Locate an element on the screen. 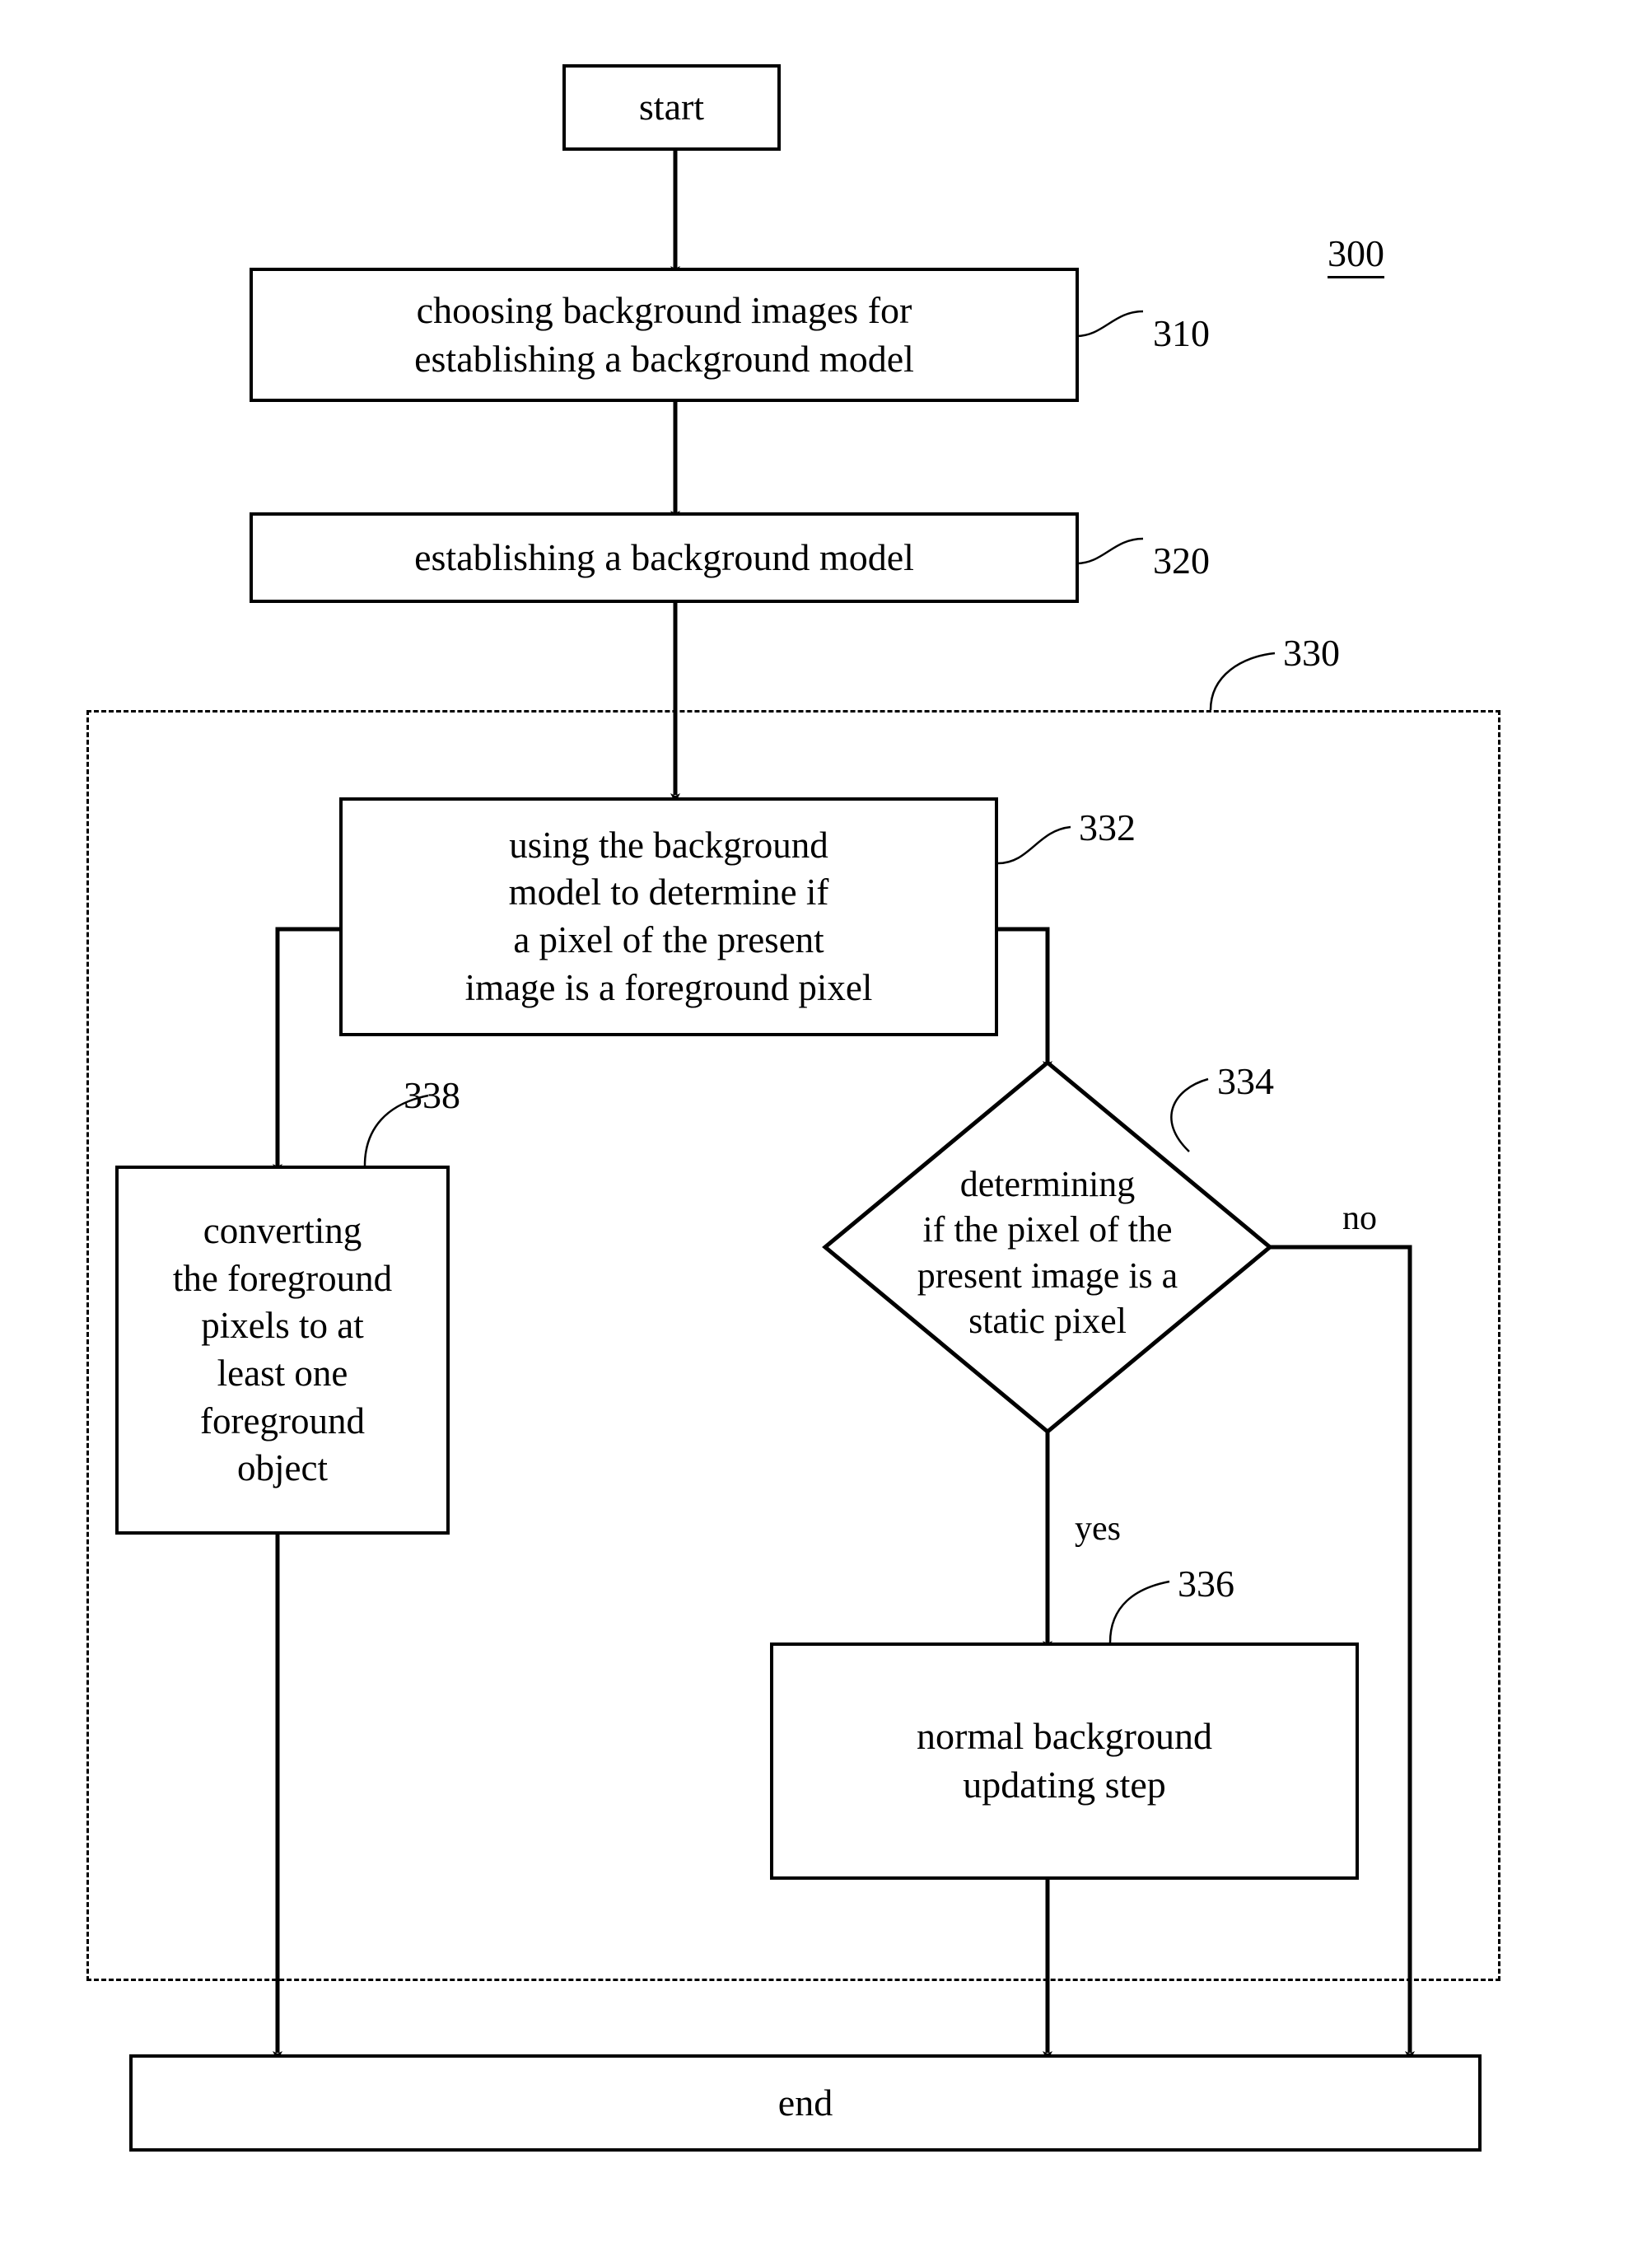  node-end-label: end is located at coordinates (805, 2102).